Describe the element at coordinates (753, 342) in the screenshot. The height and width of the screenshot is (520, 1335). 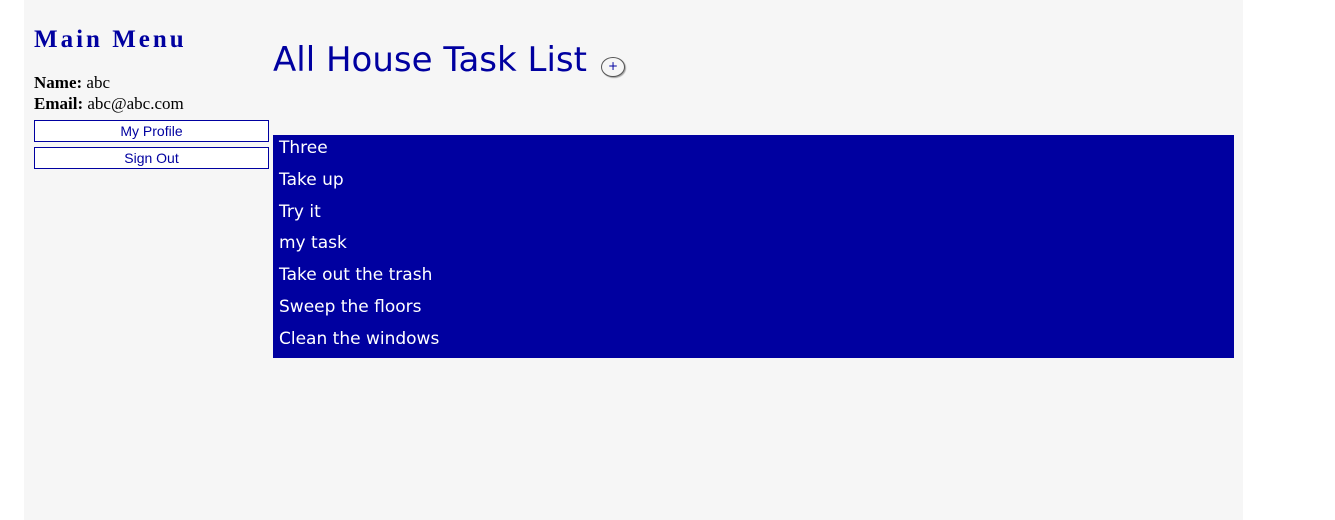
I see `task-item: Clean the windows` at that location.